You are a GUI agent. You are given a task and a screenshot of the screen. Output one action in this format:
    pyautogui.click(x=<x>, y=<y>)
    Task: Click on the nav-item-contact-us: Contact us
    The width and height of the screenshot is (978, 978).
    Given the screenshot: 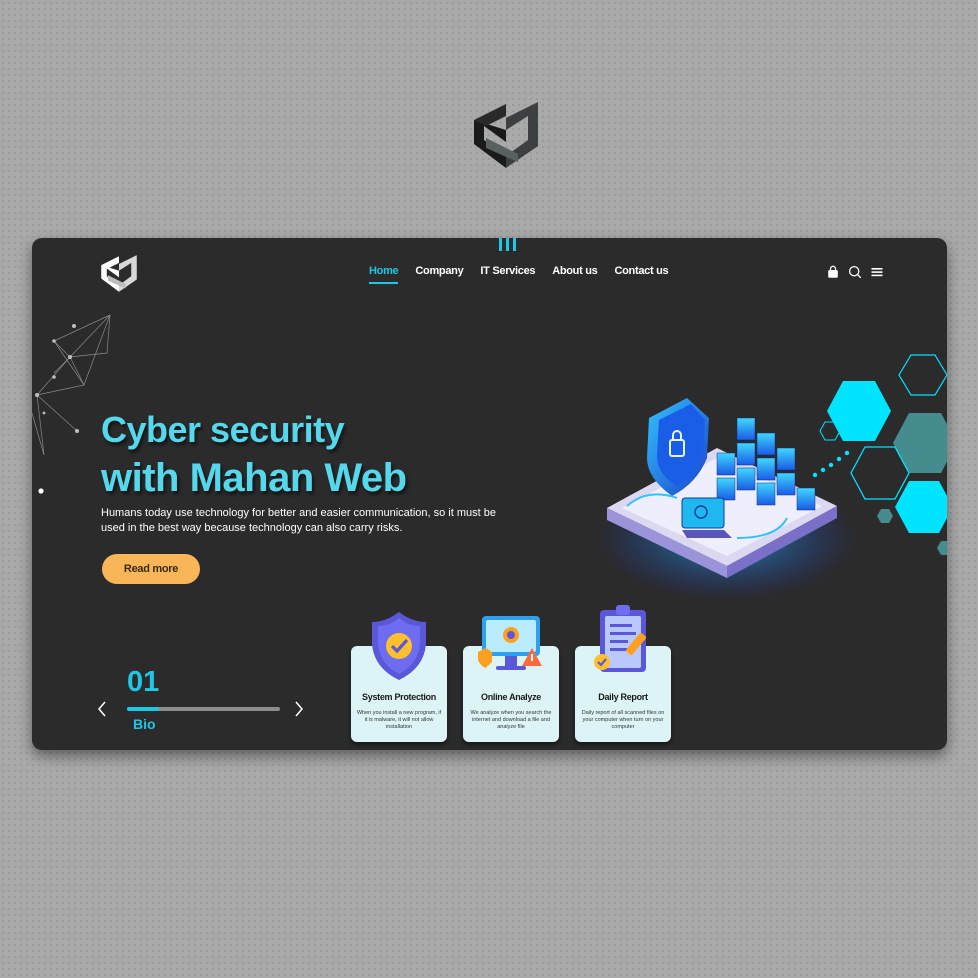 What is the action you would take?
    pyautogui.click(x=641, y=274)
    